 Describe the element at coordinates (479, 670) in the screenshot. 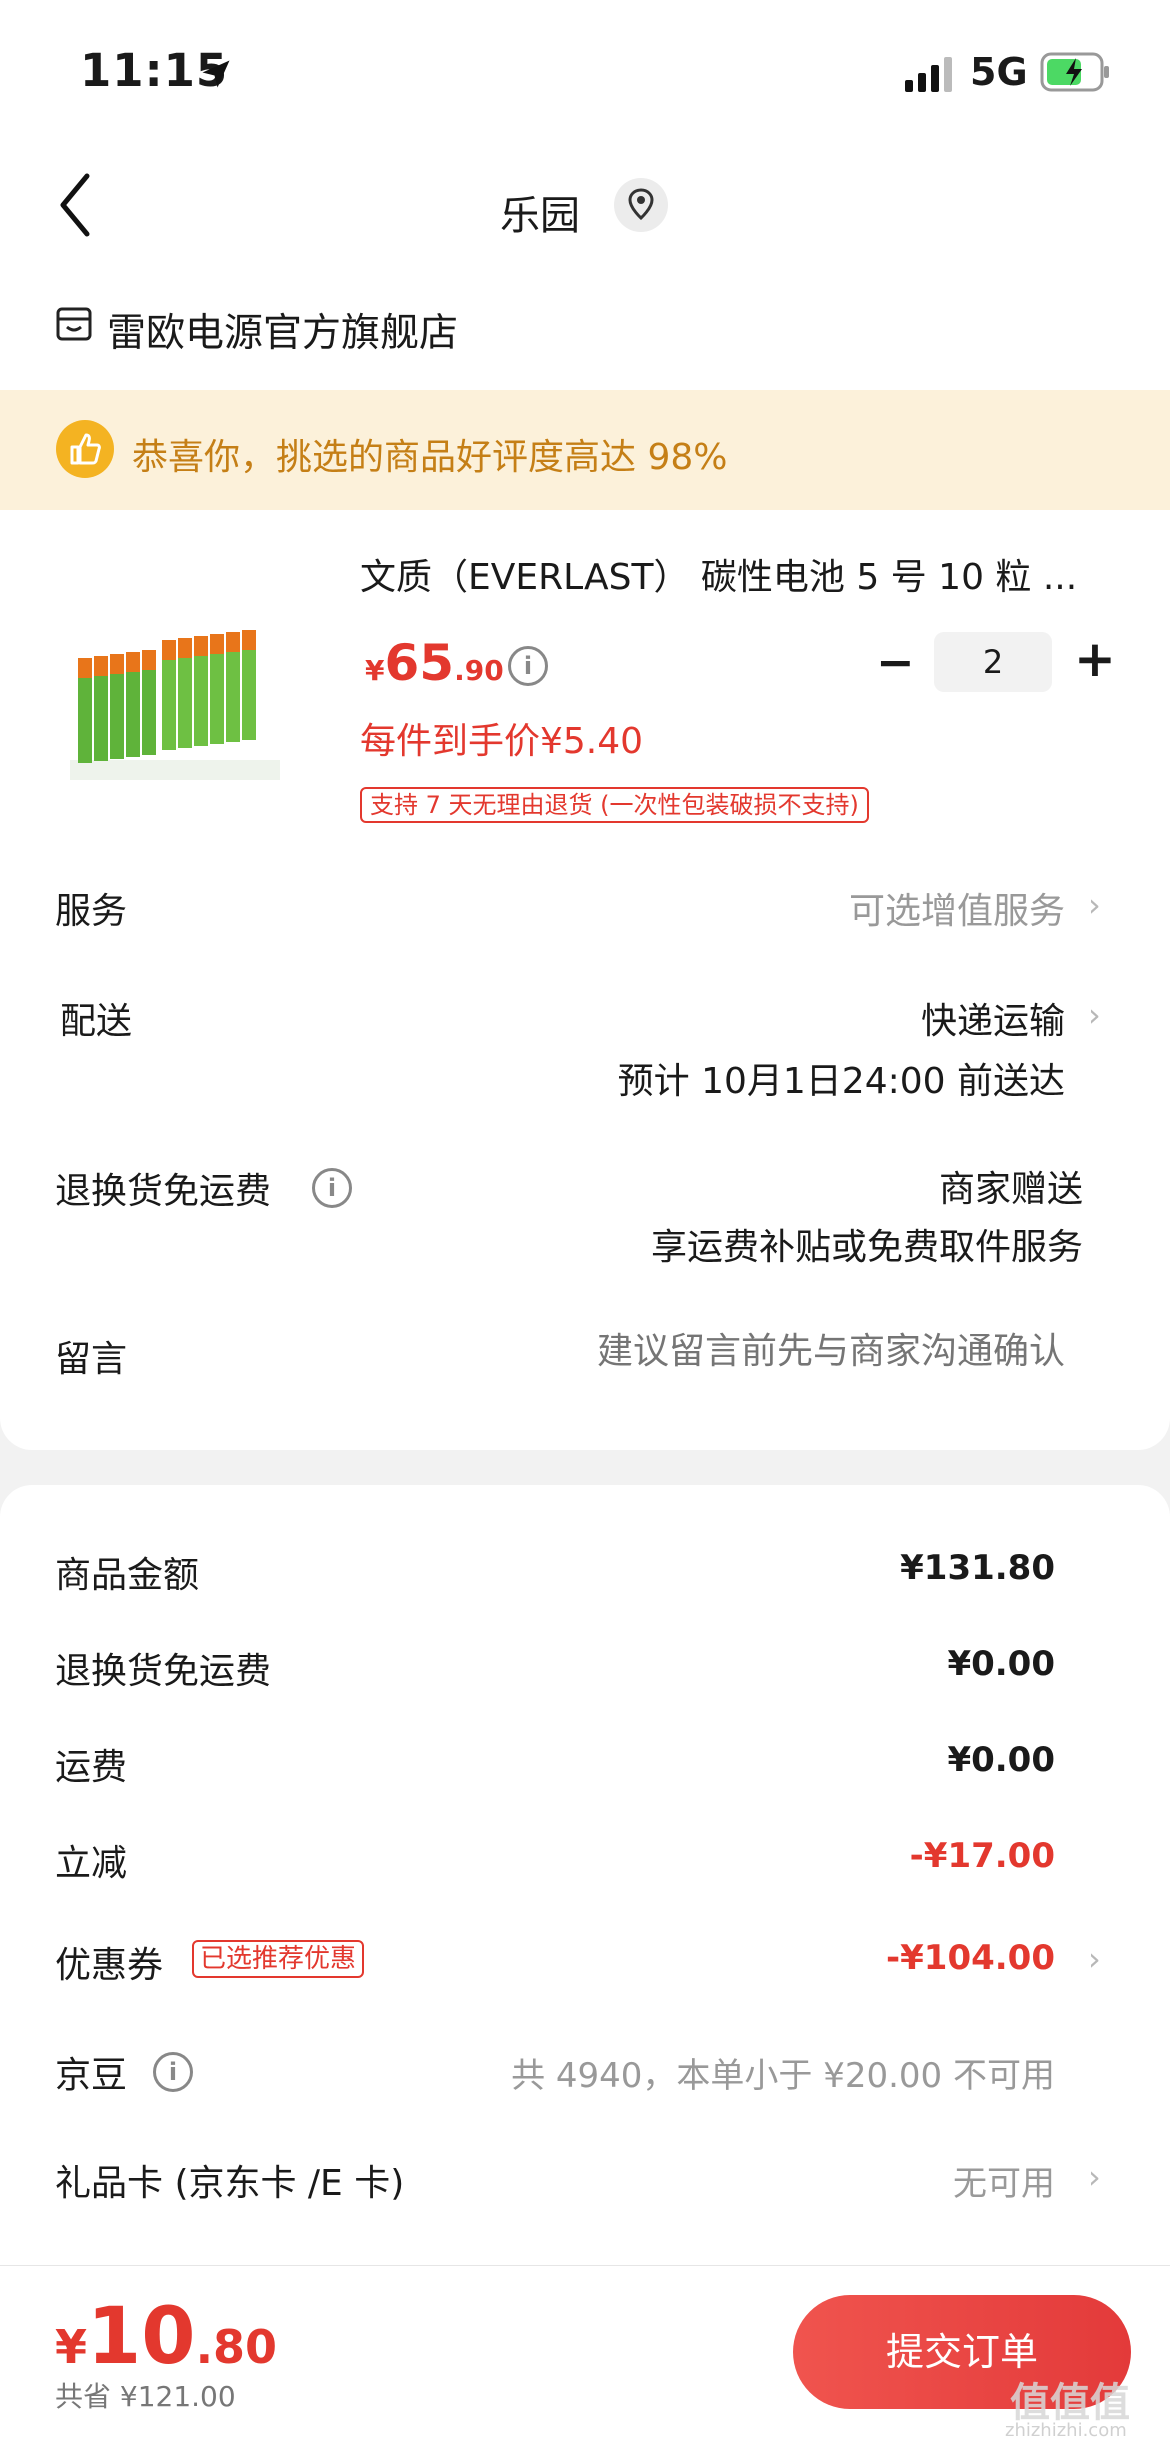

I see `price-decimal: .90` at that location.